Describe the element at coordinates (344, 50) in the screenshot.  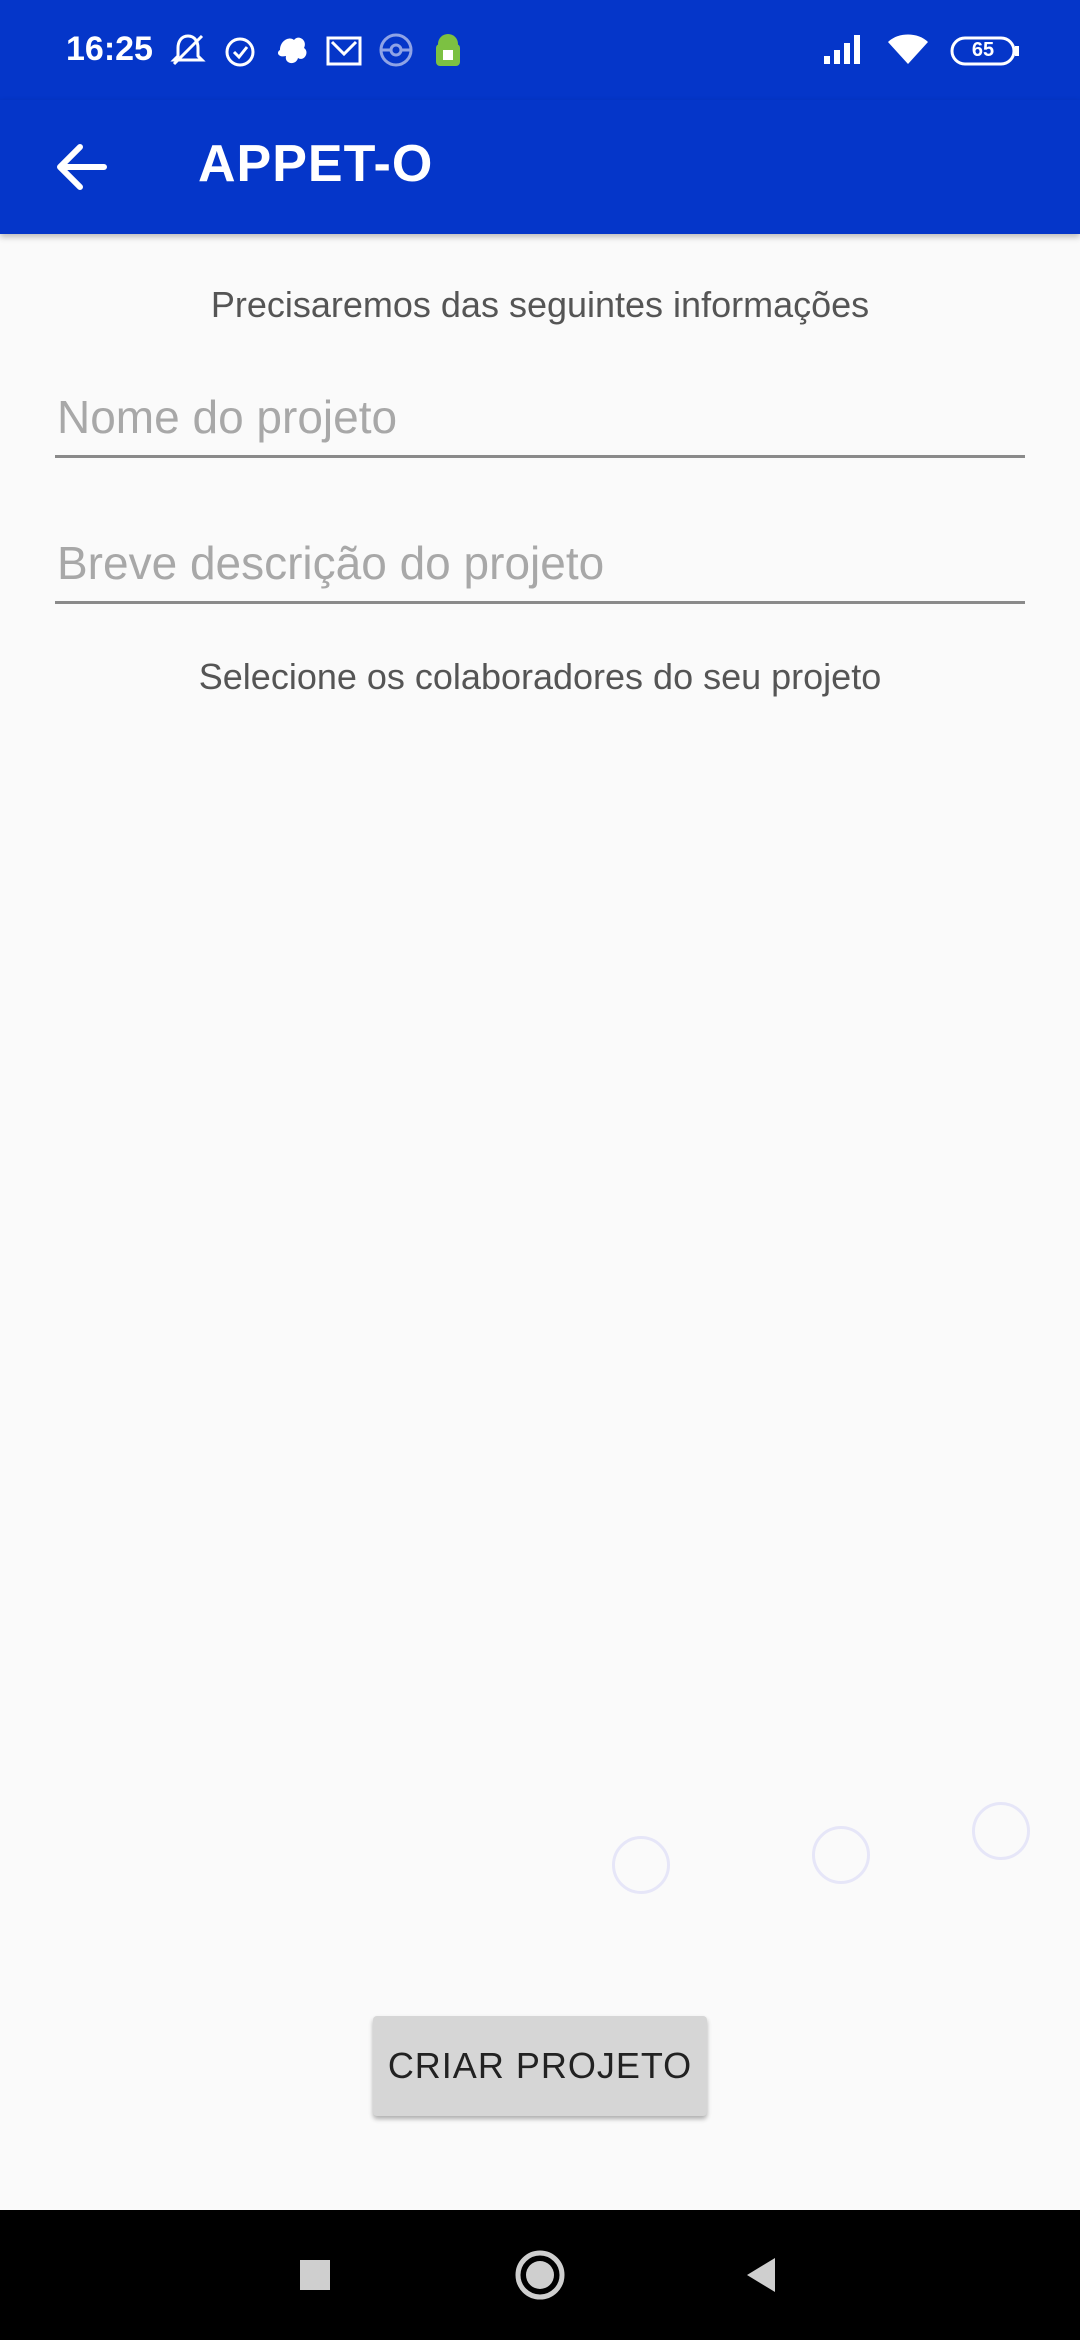
I see `mail-icon` at that location.